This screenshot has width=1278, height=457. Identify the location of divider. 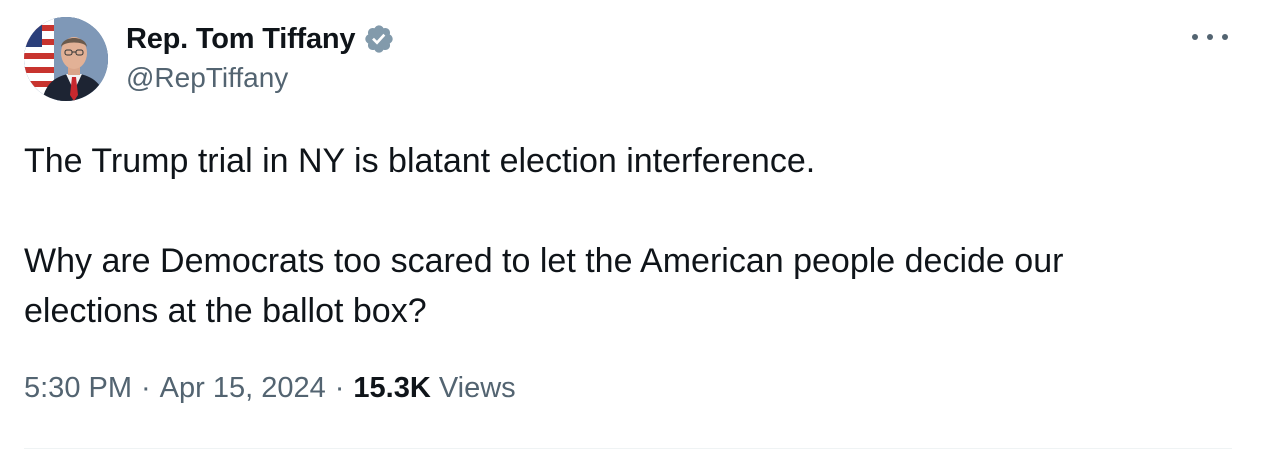
(628, 448).